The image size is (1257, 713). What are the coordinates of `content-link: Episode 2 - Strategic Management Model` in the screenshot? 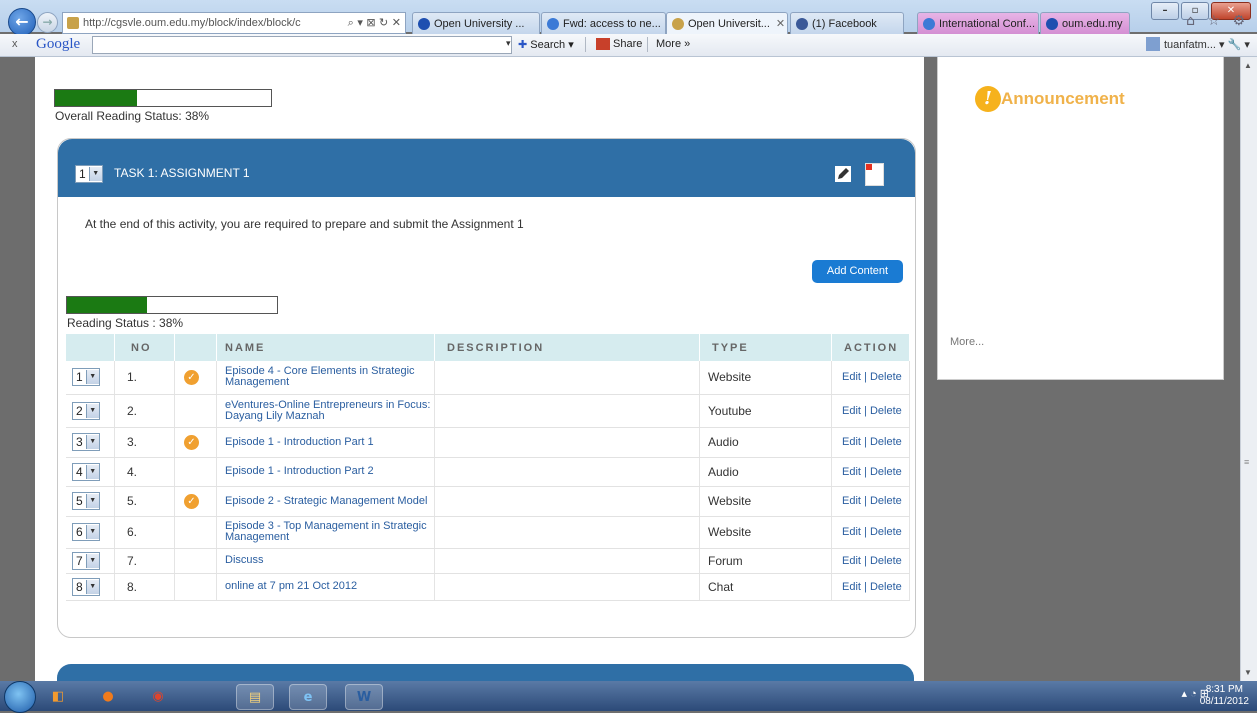 It's located at (329, 501).